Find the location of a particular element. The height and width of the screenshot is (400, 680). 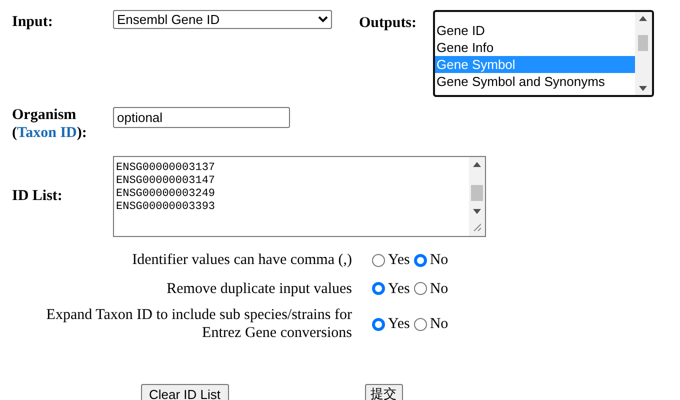

organism-field: optional is located at coordinates (201, 117).